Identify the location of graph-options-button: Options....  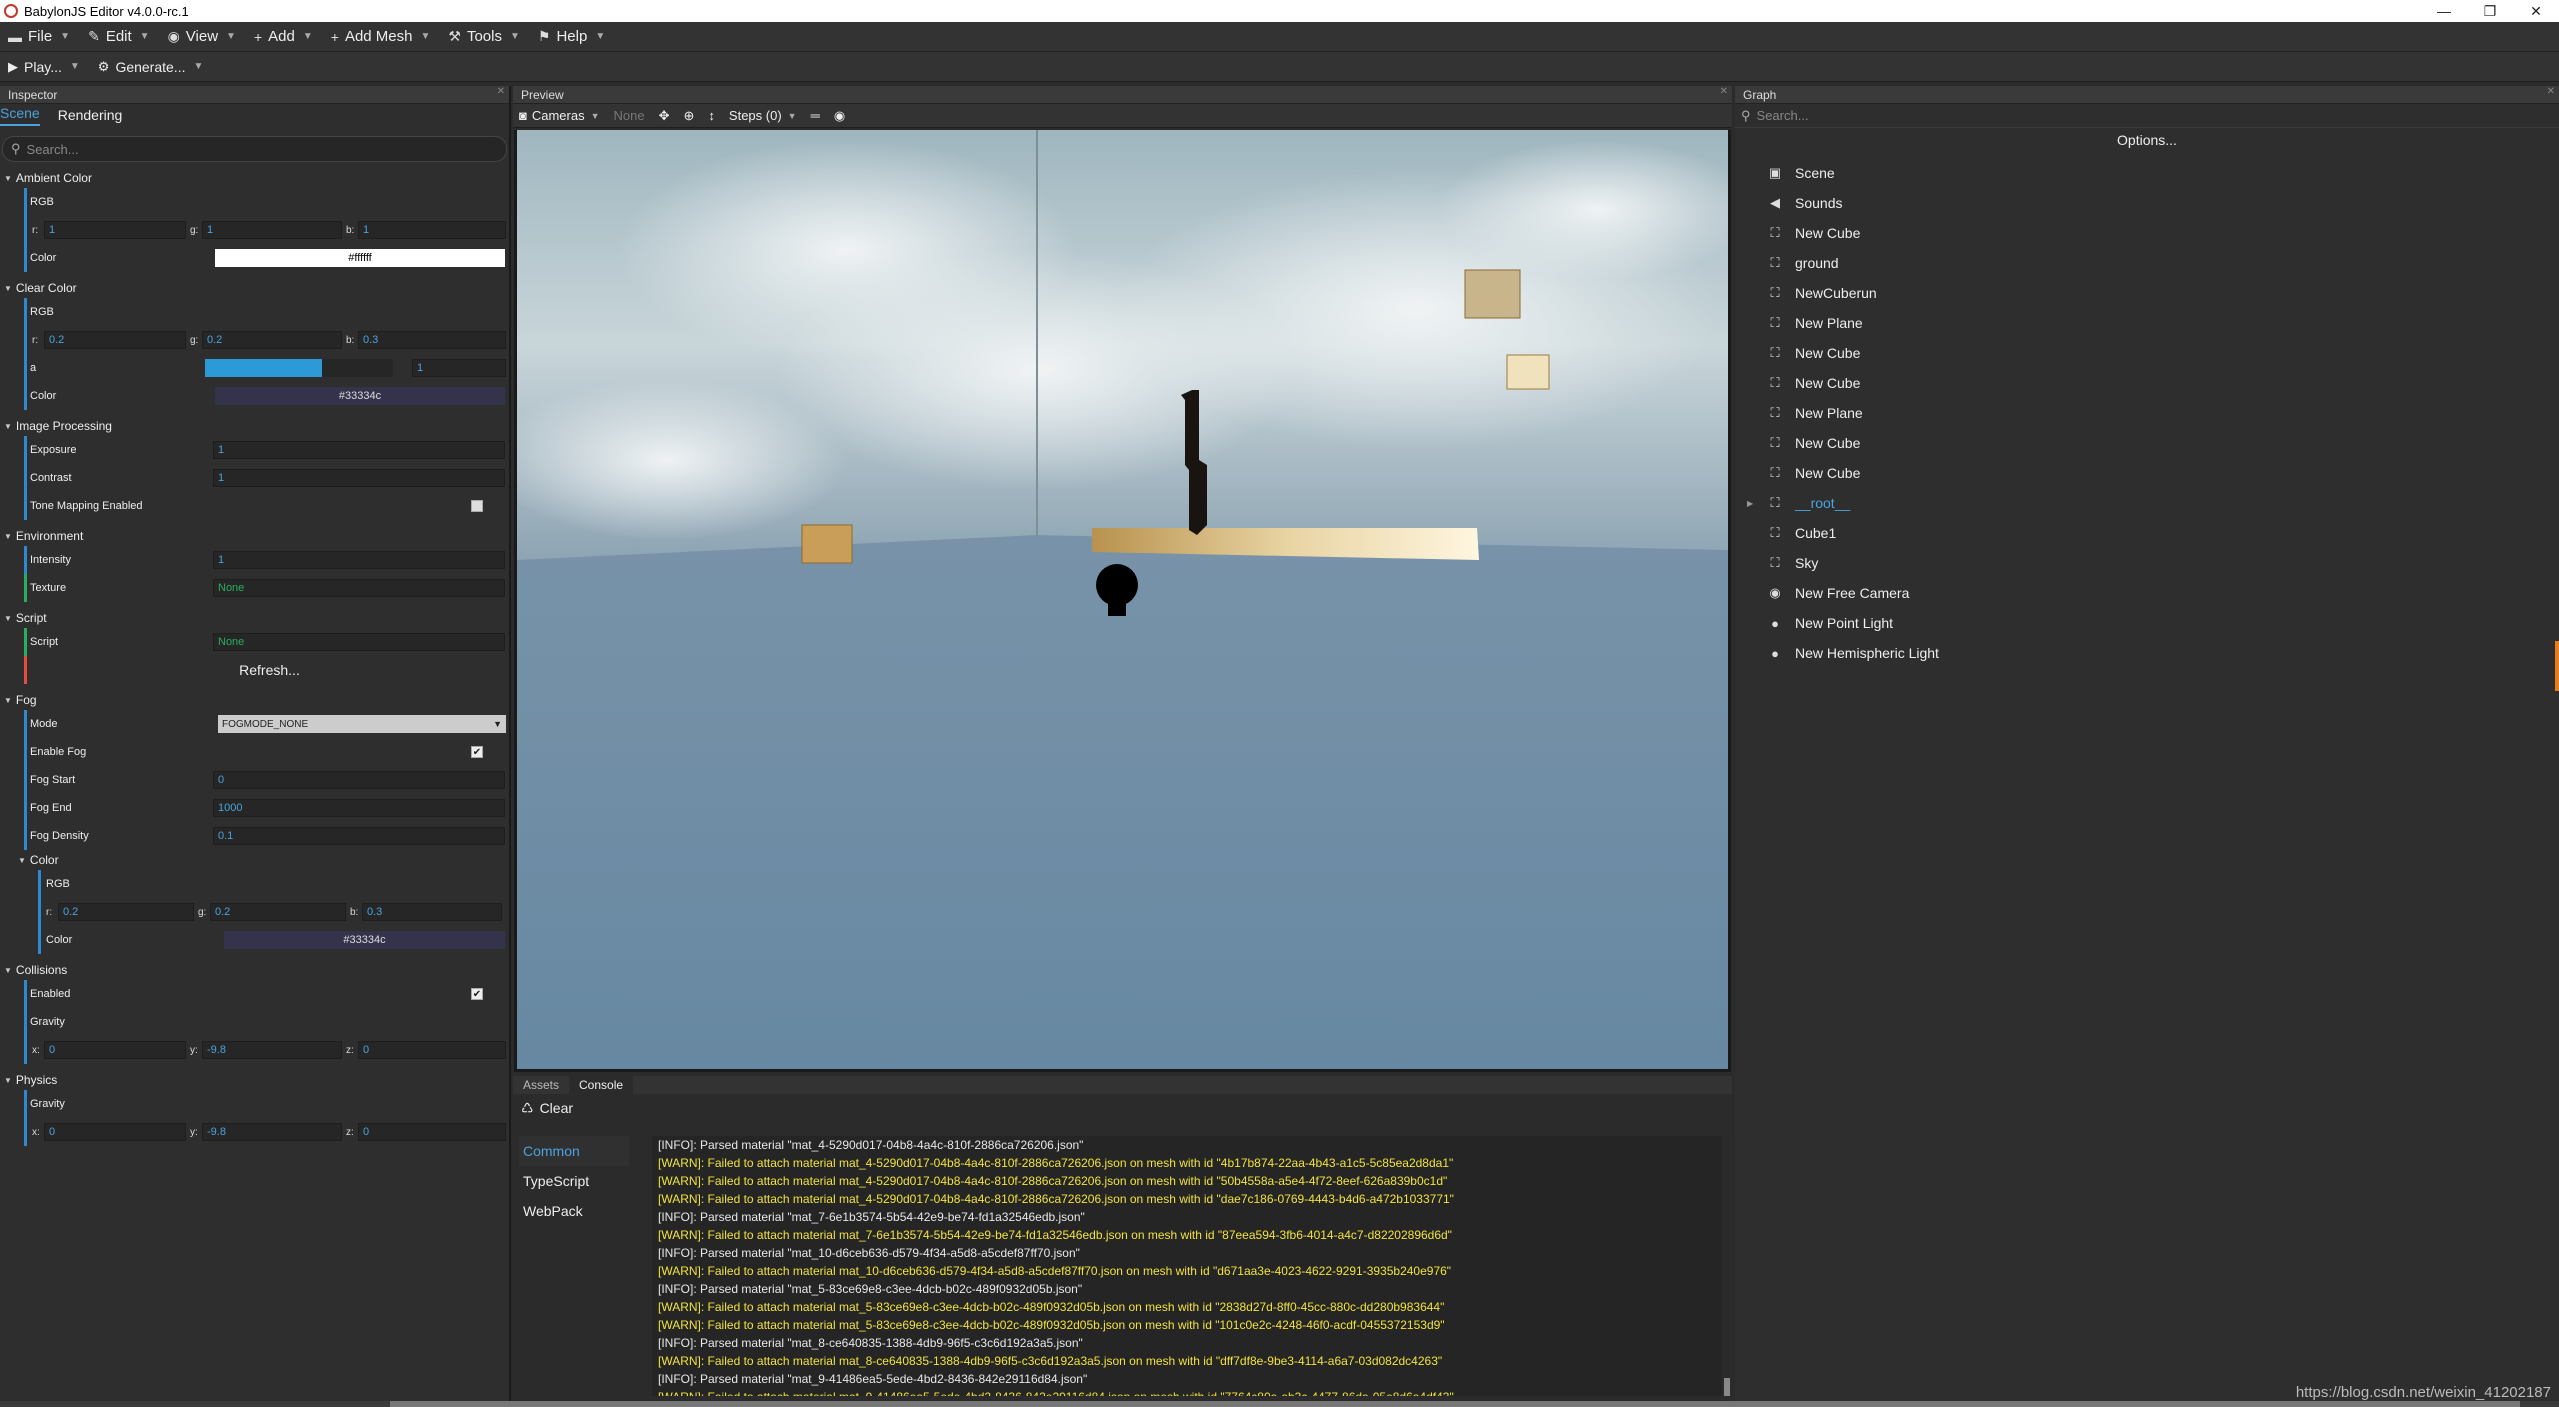
(2147, 140).